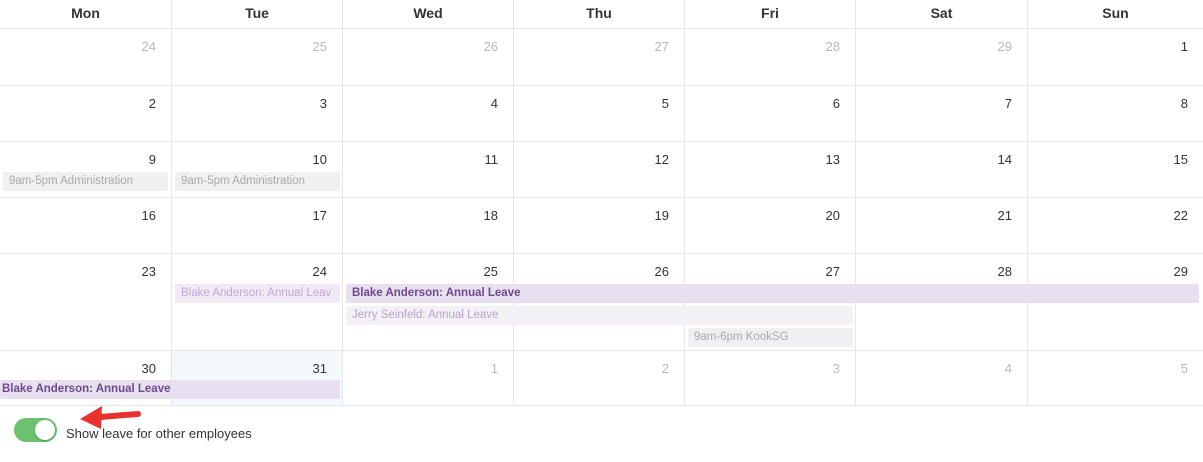  I want to click on weekday-sun: Sun, so click(1115, 13).